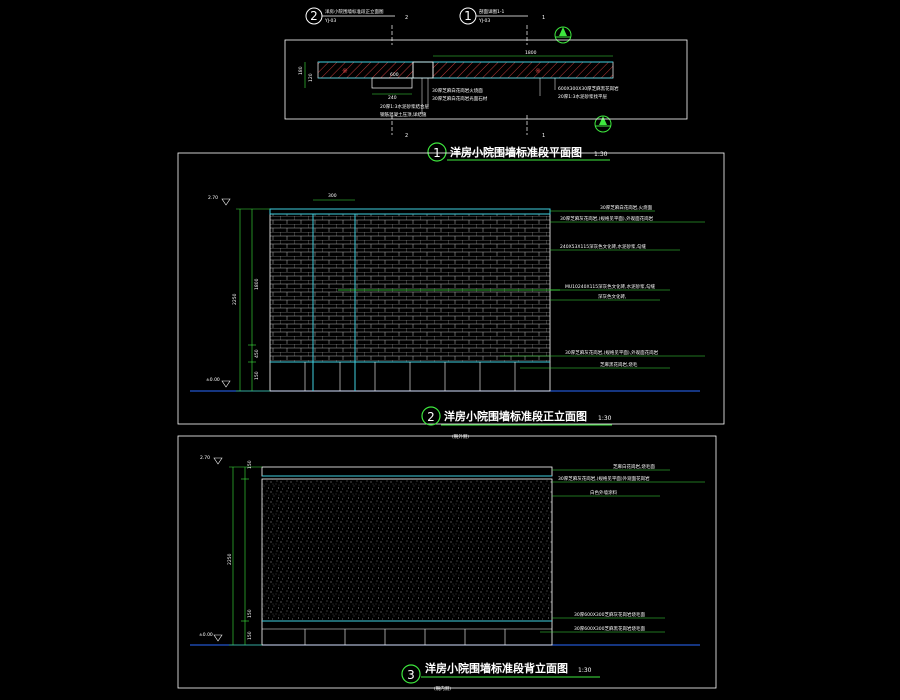  What do you see at coordinates (460, 436) in the screenshot?
I see `title-front-sub: (朝外侧)` at bounding box center [460, 436].